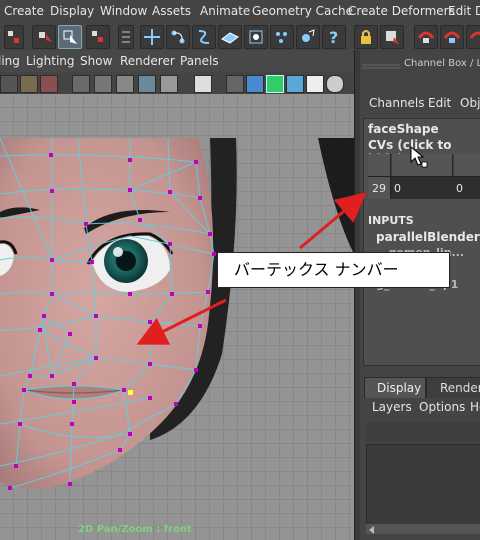 This screenshot has width=480, height=540. I want to click on annotation-arrow-to-vertex, so click(181, 321).